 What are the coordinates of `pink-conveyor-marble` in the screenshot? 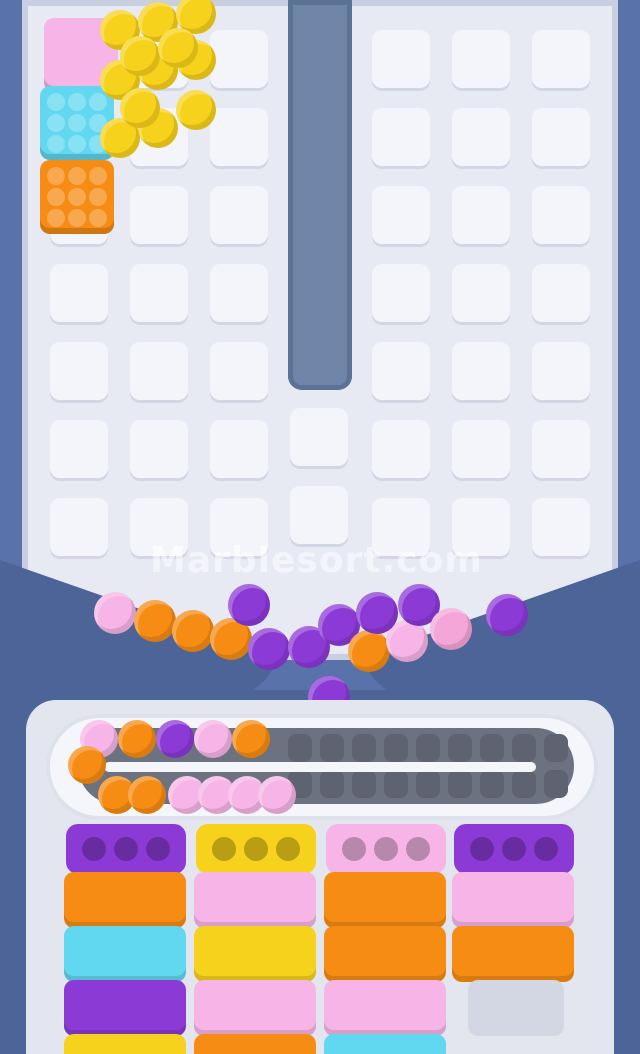 It's located at (277, 795).